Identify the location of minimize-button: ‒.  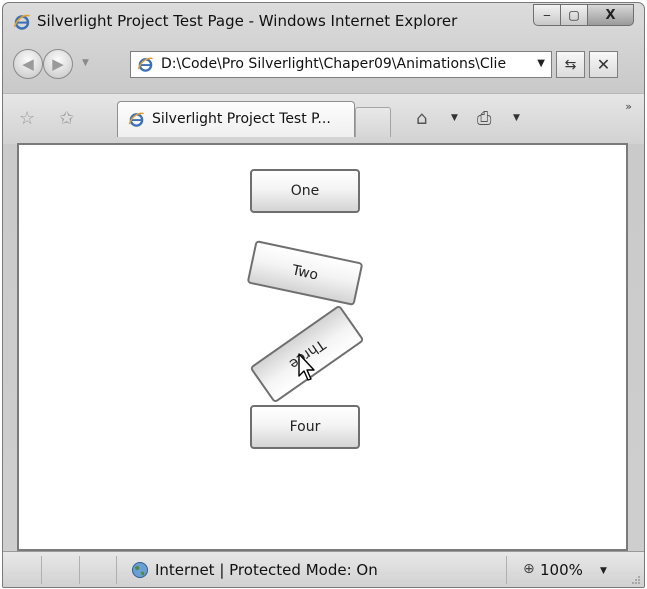
(547, 15).